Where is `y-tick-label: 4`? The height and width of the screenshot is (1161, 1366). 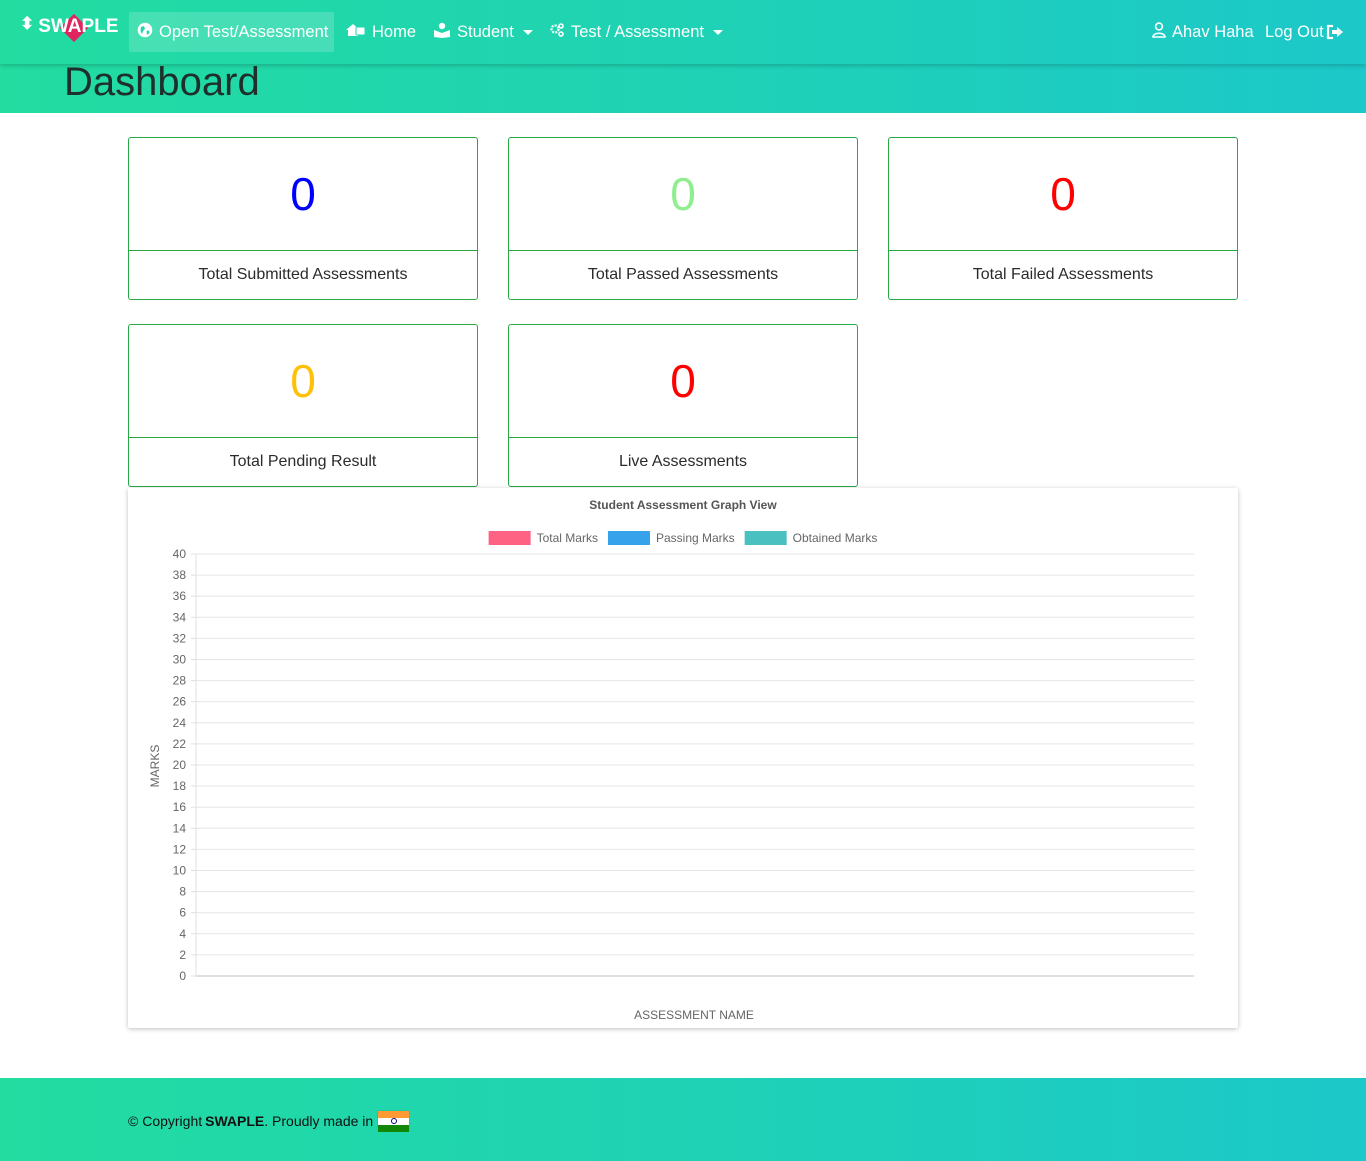
y-tick-label: 4 is located at coordinates (182, 934).